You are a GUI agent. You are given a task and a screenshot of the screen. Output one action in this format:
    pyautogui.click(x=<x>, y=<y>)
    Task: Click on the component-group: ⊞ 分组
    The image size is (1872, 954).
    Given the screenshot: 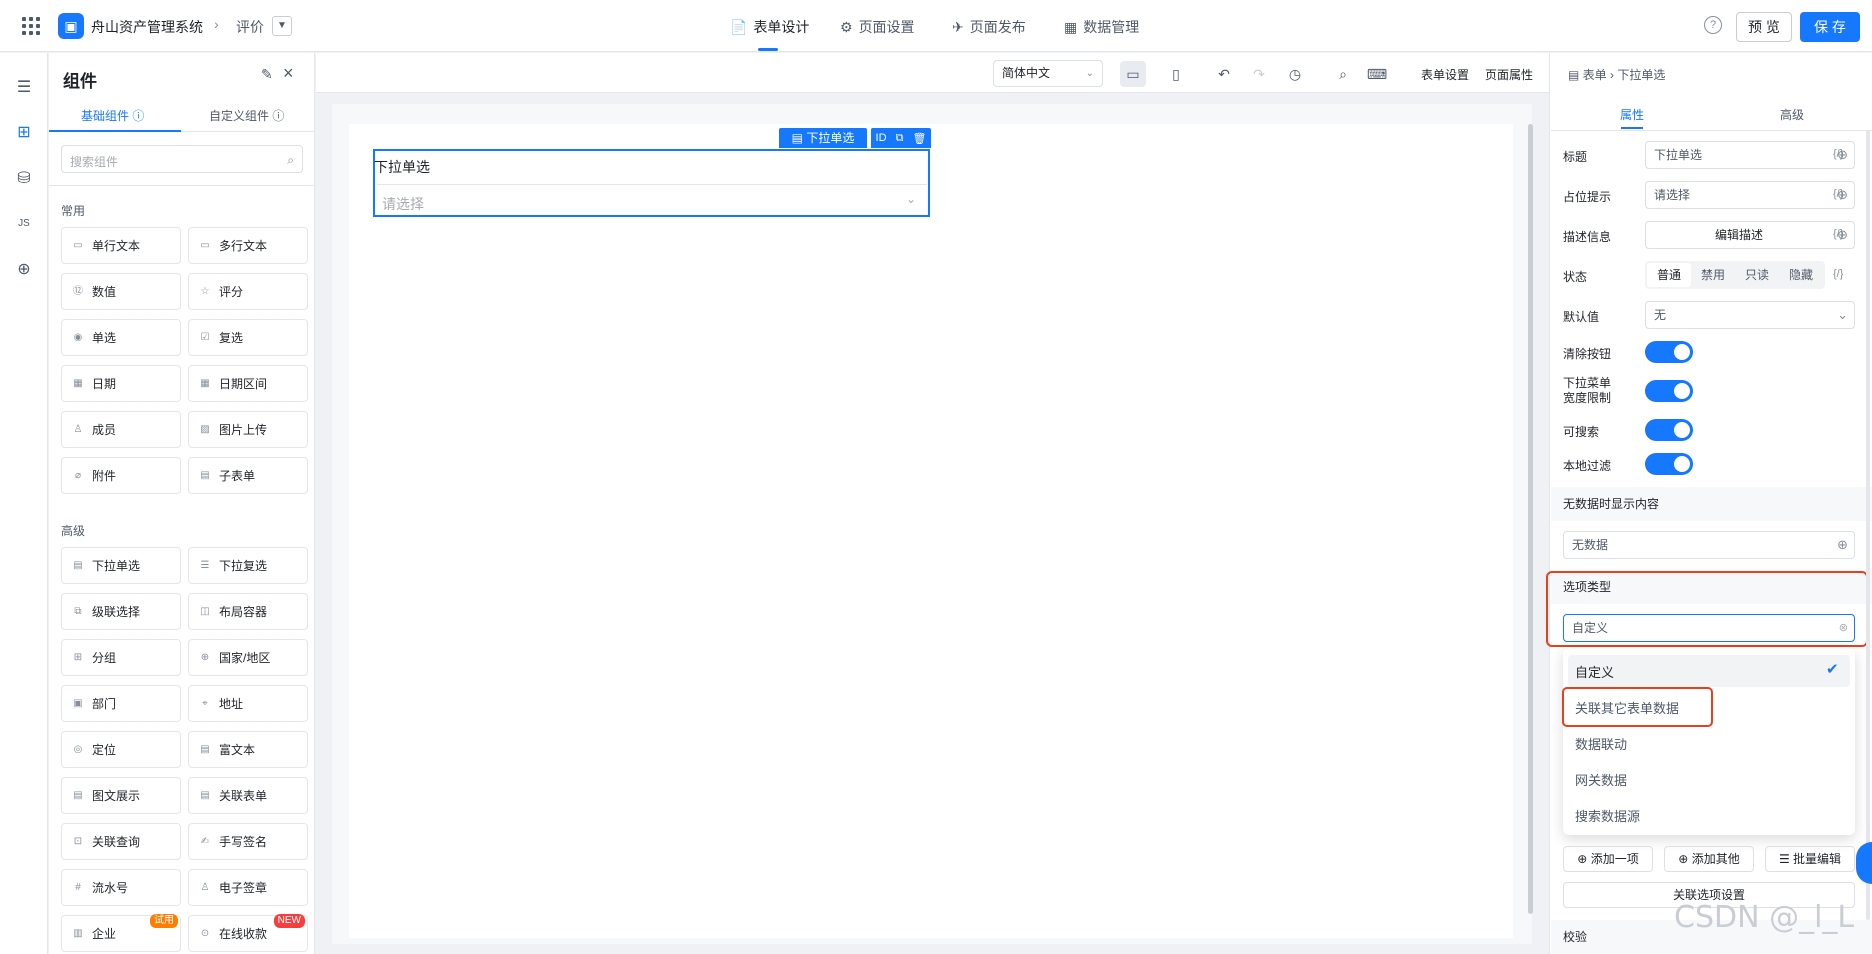 What is the action you would take?
    pyautogui.click(x=121, y=657)
    